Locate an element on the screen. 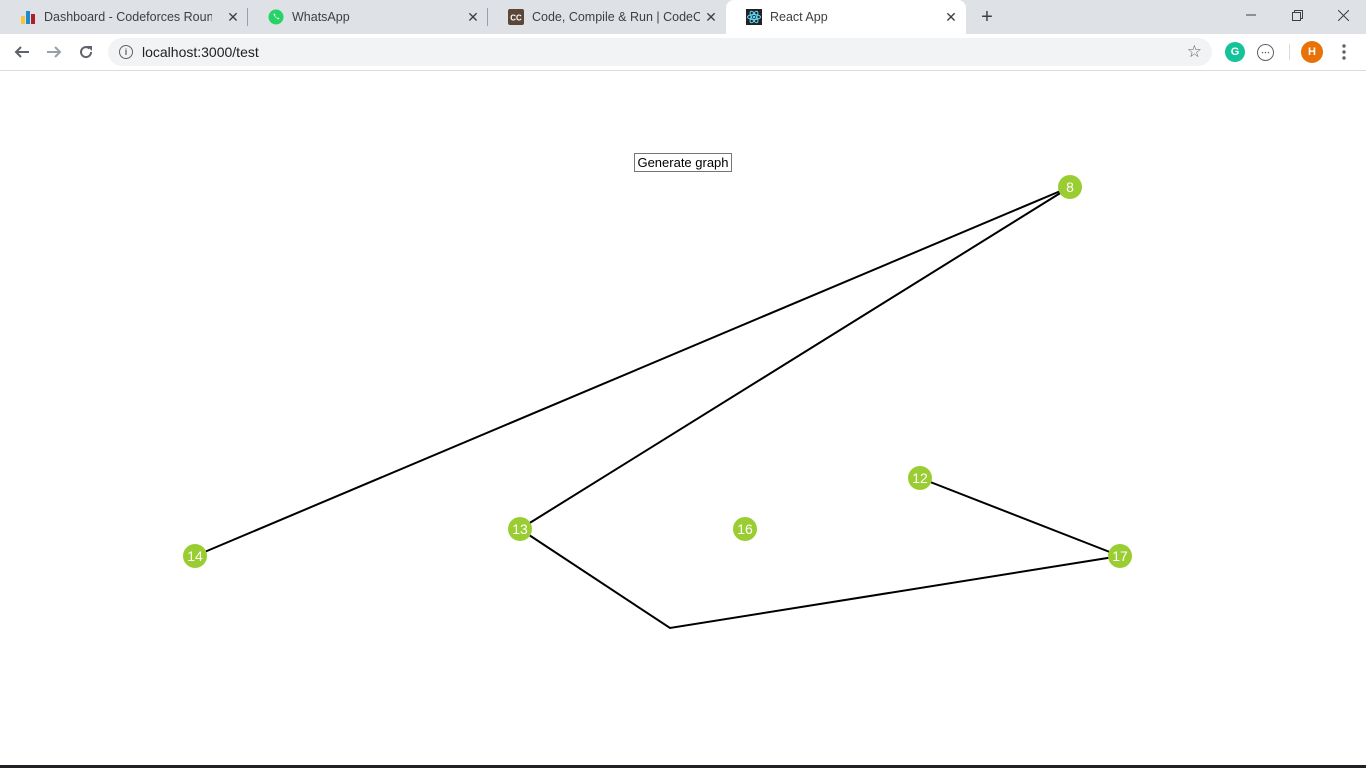  graph-node-label: 16 is located at coordinates (745, 529).